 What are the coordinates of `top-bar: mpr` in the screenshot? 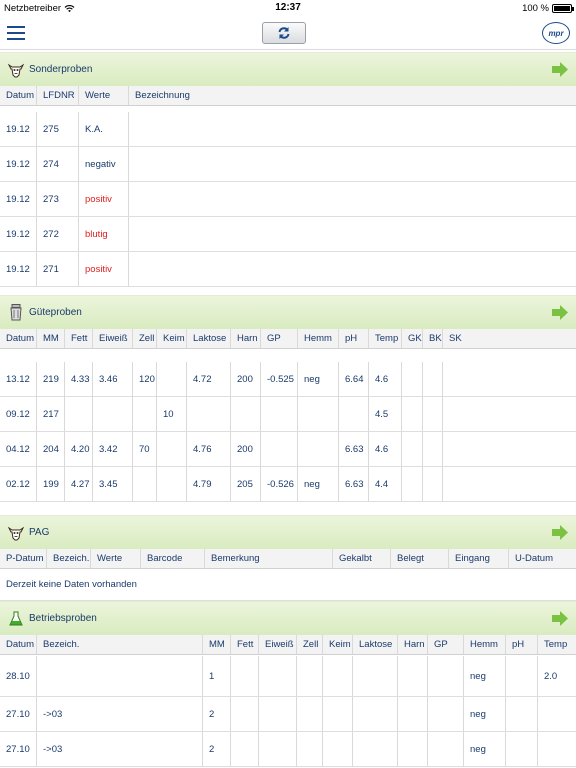 It's located at (288, 33).